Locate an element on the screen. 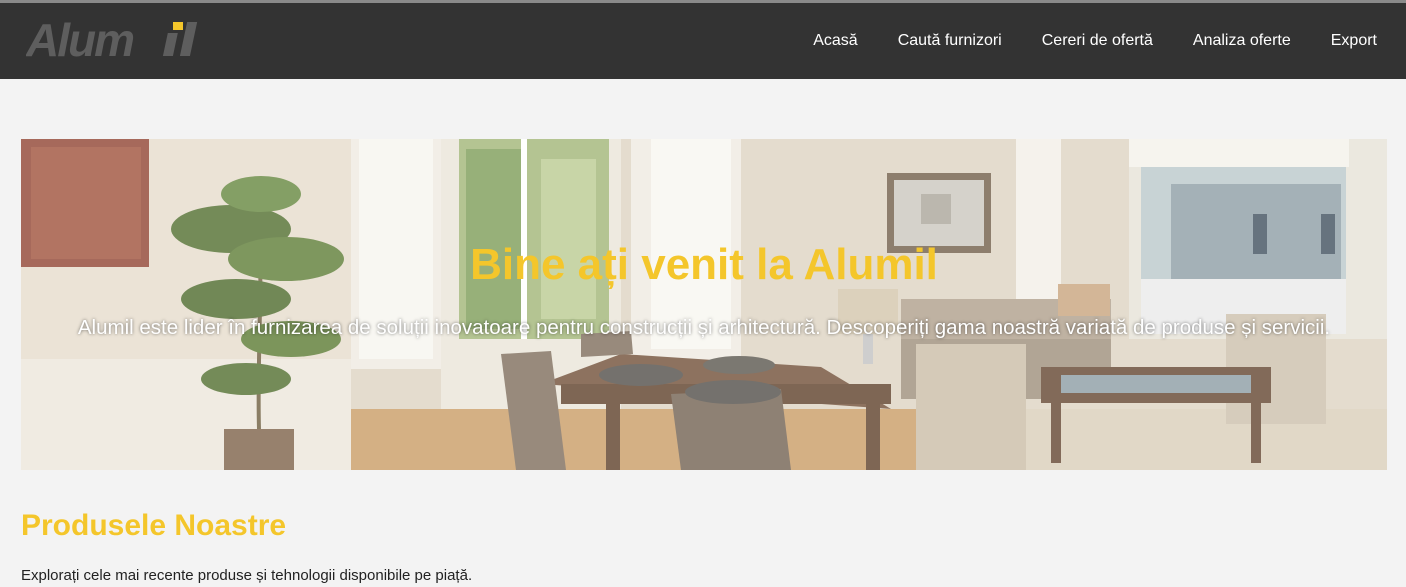 The height and width of the screenshot is (587, 1406). svg-text: Alum is located at coordinates (79, 40).